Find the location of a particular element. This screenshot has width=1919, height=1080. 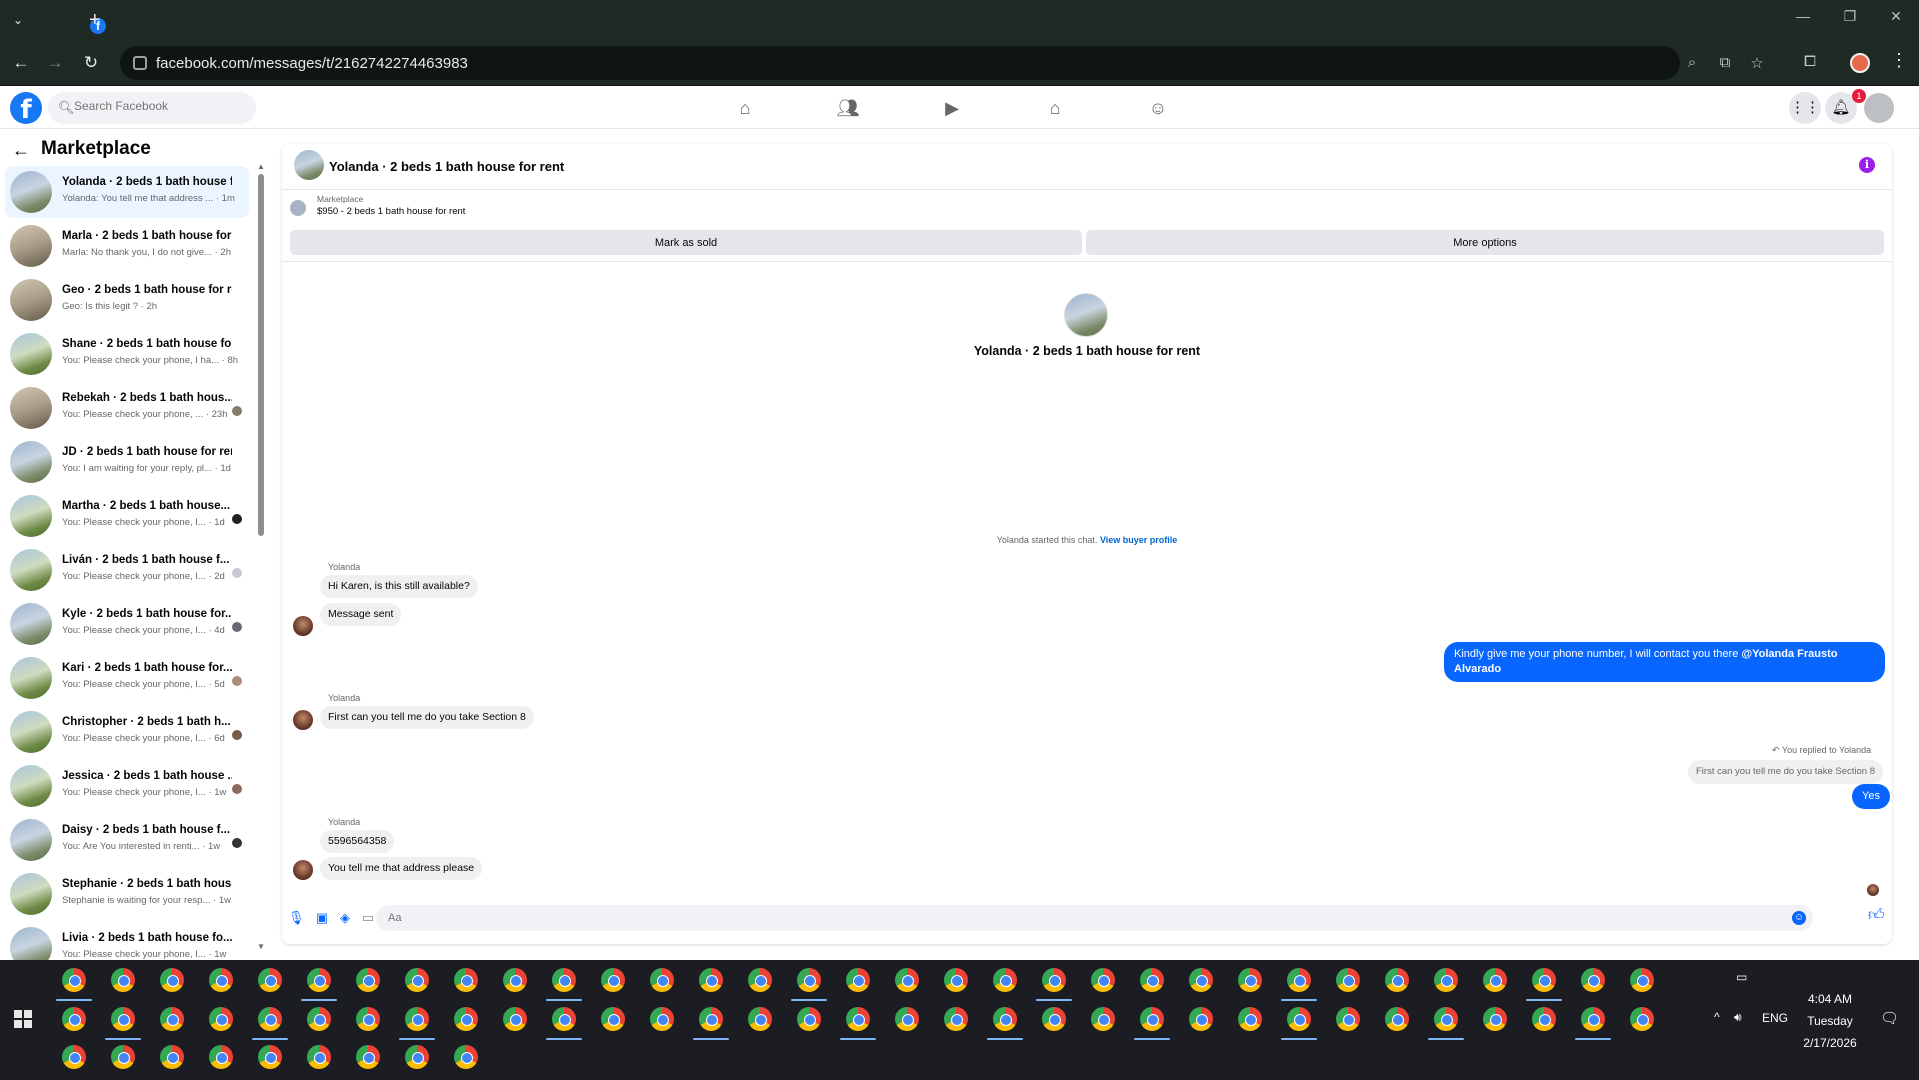

language-indicator: ENG is located at coordinates (1775, 1018).